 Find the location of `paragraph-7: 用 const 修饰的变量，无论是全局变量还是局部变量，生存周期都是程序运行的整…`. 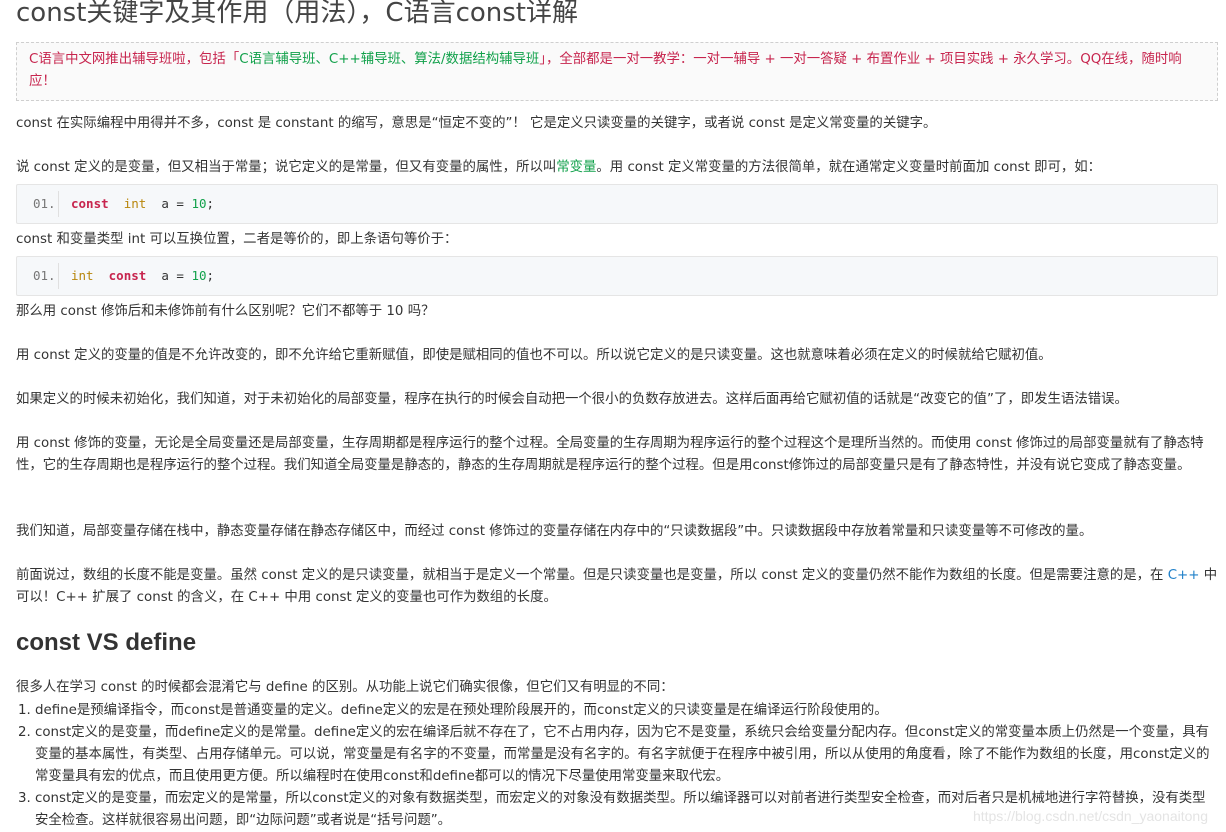

paragraph-7: 用 const 修饰的变量，无论是全局变量还是局部变量，生存周期都是程序运行的整… is located at coordinates (610, 454).